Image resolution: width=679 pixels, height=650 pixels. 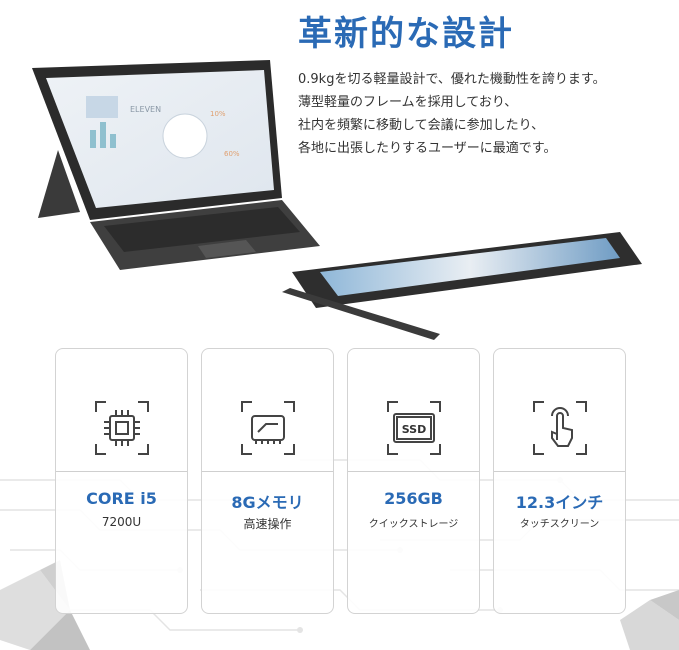 What do you see at coordinates (267, 481) in the screenshot?
I see `spec-card-memory: 8Gメモリ 高速操作` at bounding box center [267, 481].